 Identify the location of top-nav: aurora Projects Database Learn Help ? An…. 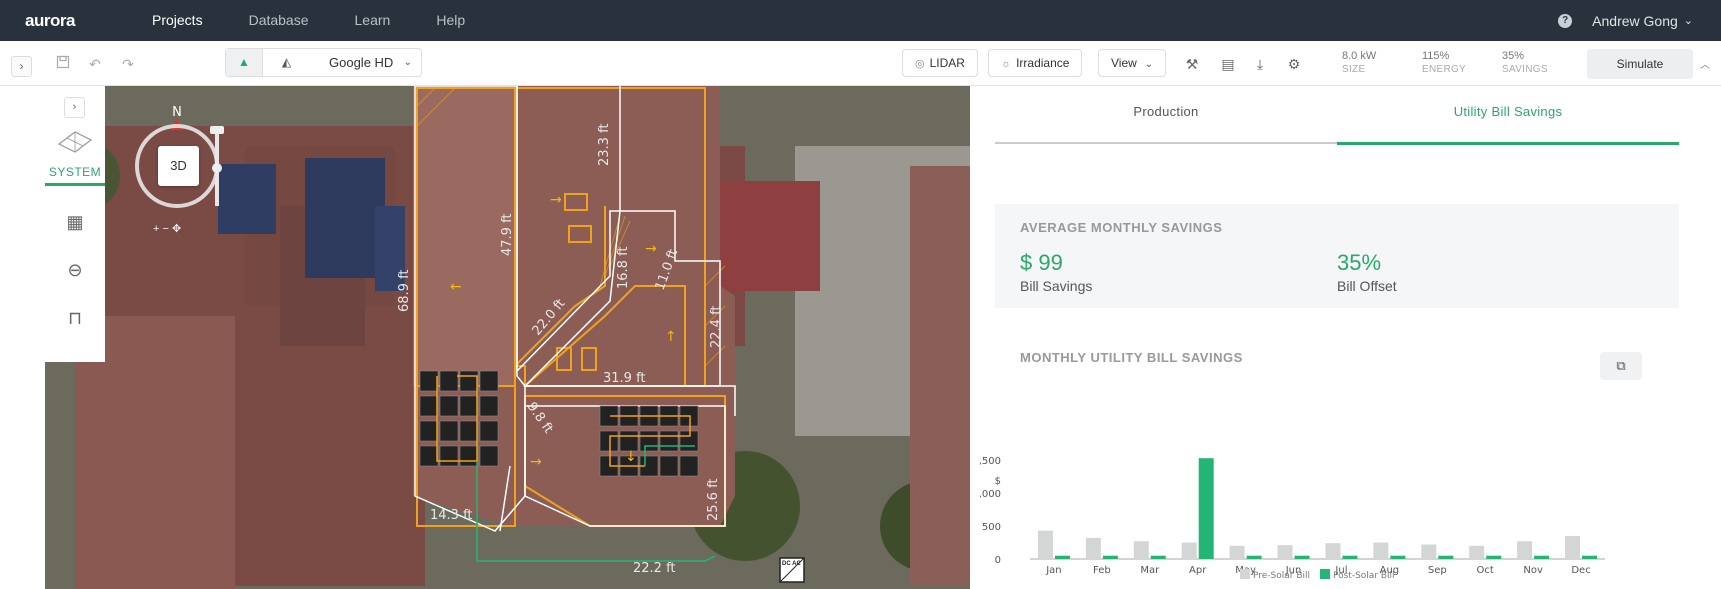
(860, 20).